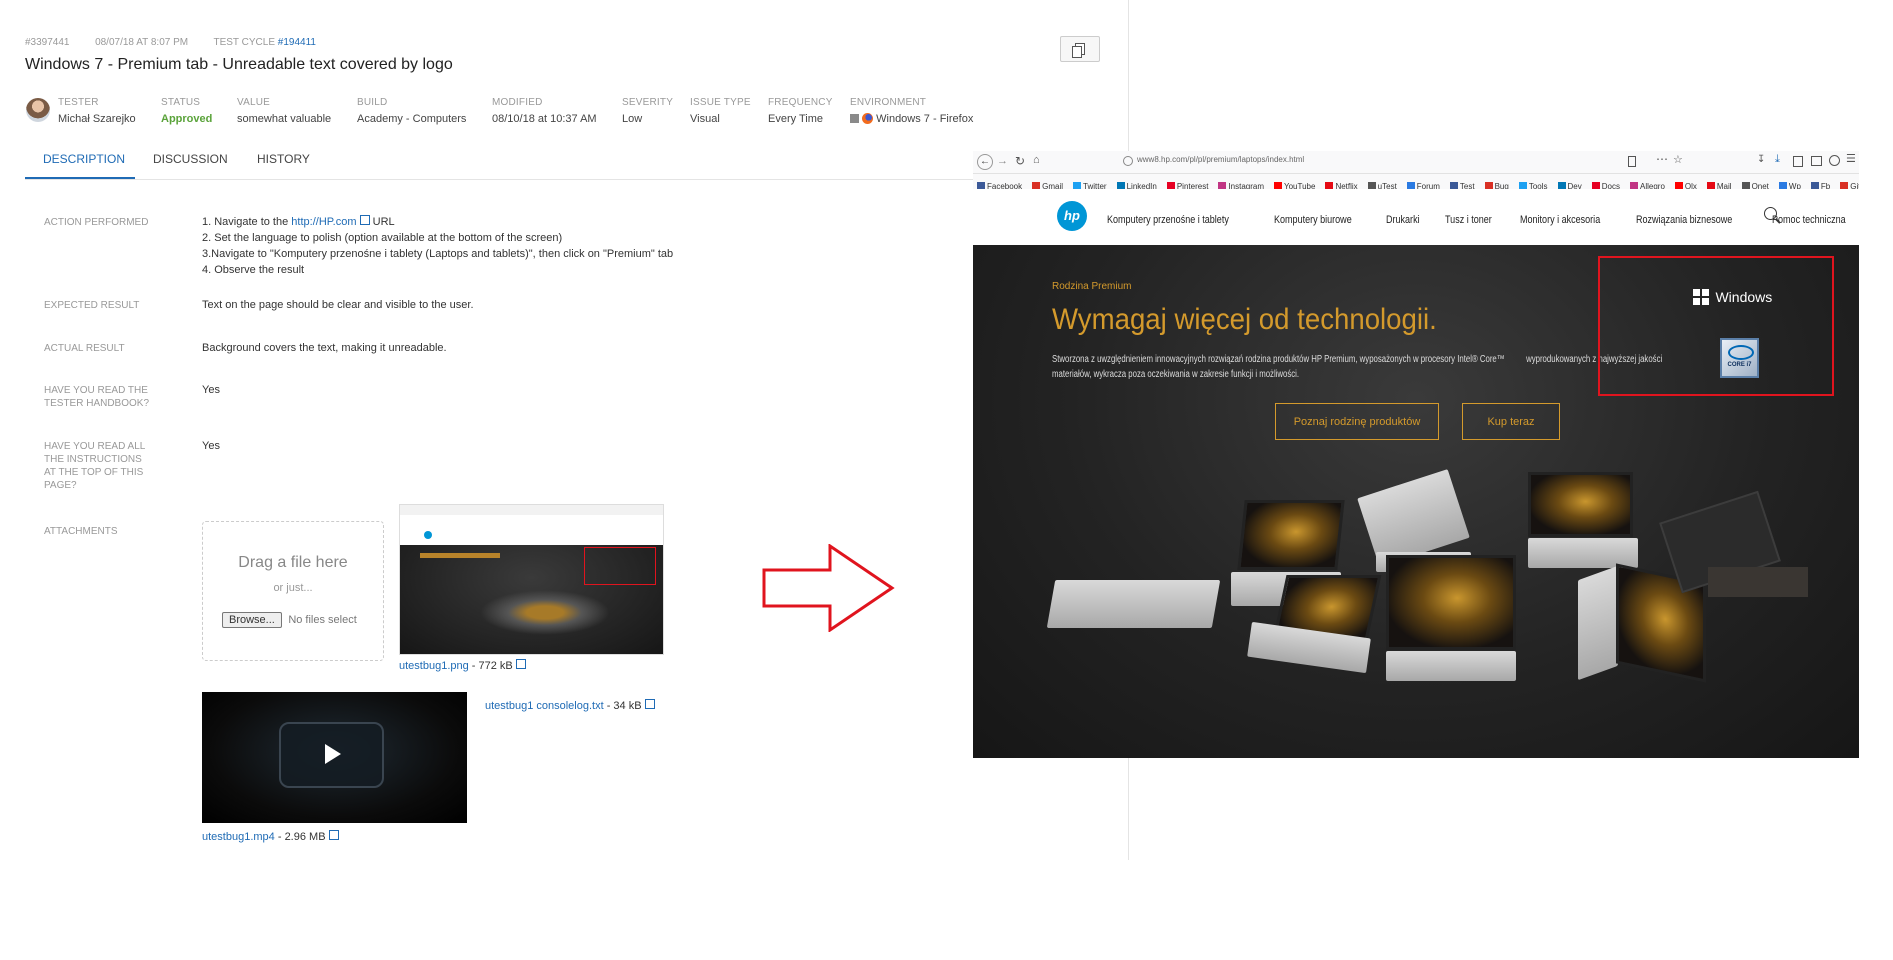 The width and height of the screenshot is (1893, 960). What do you see at coordinates (796, 119) in the screenshot?
I see `frequency-value: Every Time` at bounding box center [796, 119].